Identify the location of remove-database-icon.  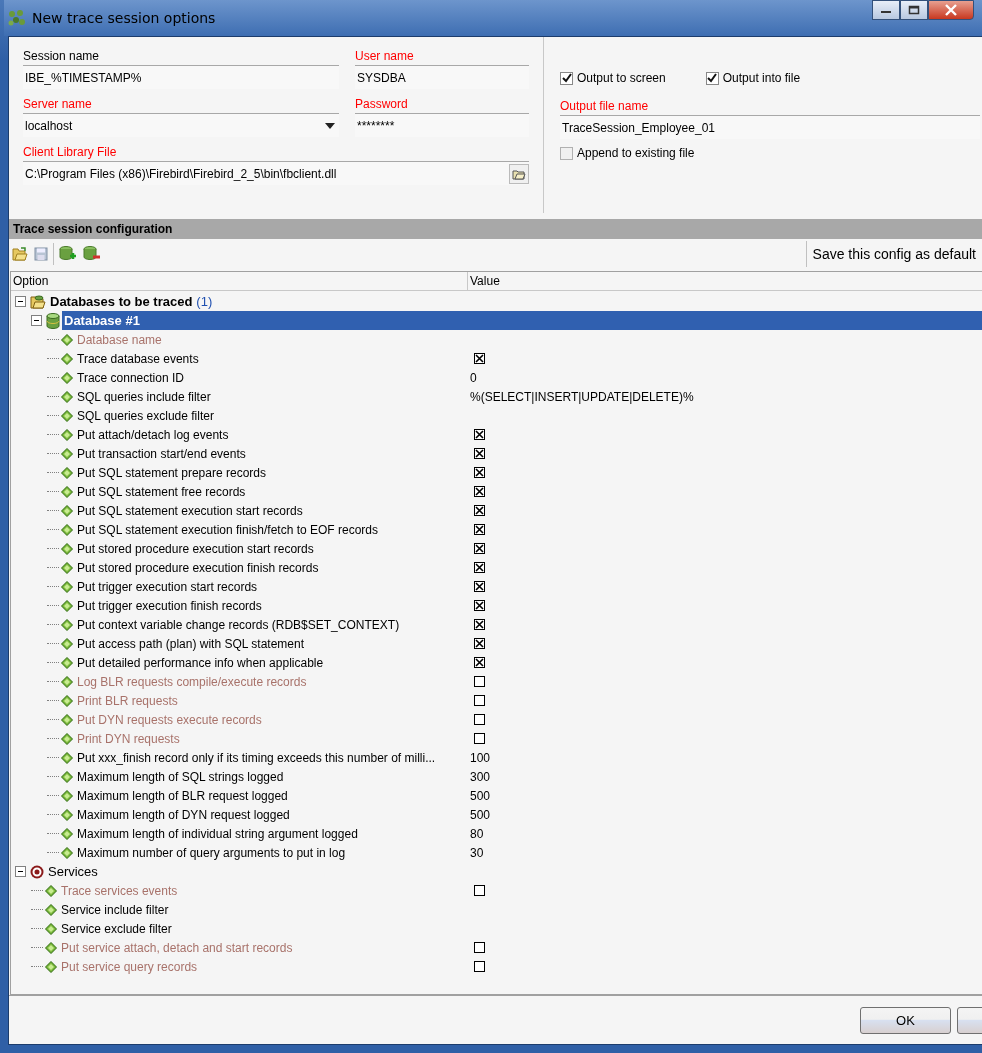
(92, 254).